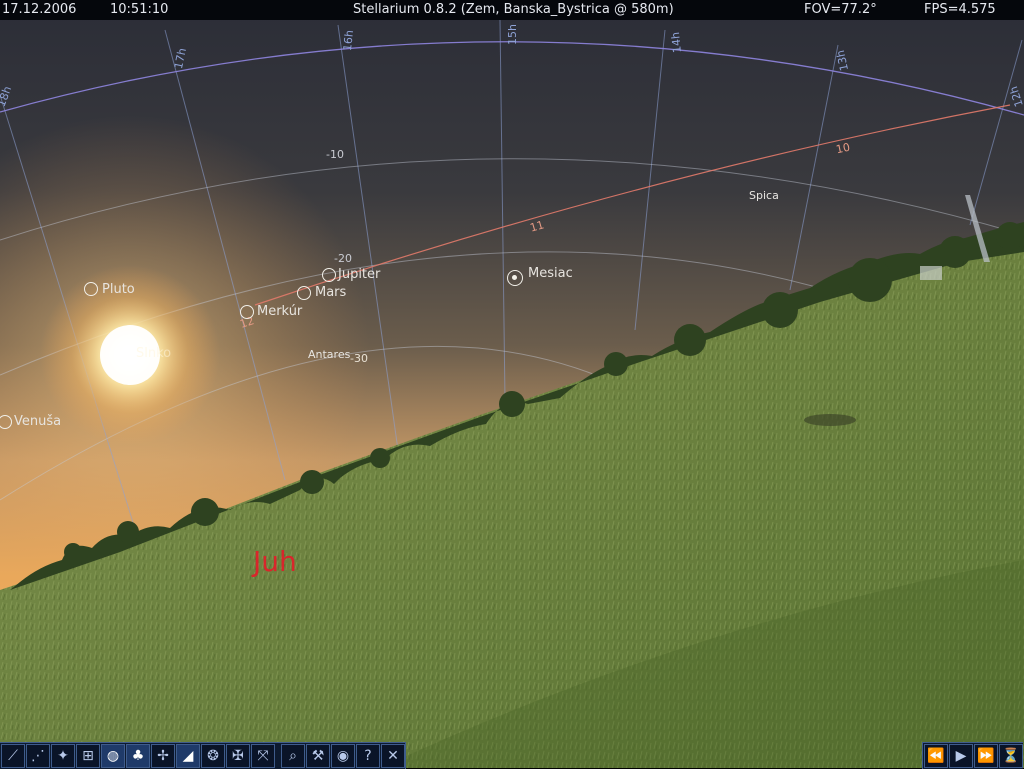  Describe the element at coordinates (343, 258) in the screenshot. I see `dec-label-20: -20` at that location.